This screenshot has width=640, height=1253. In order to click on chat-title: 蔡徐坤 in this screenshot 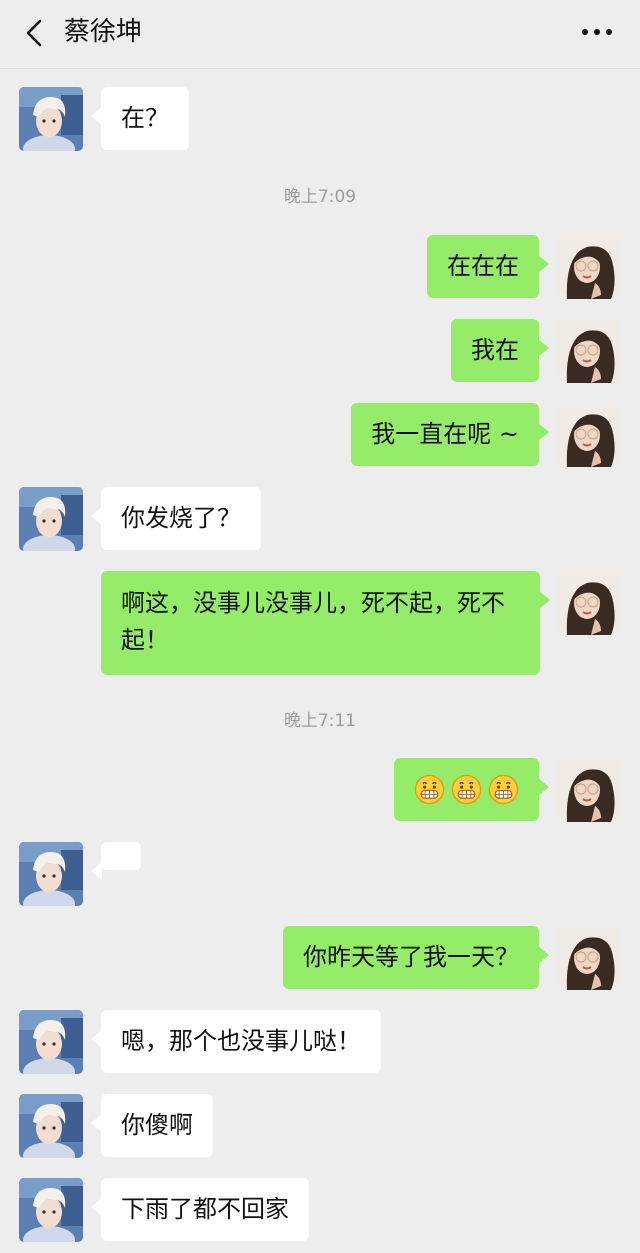, I will do `click(103, 32)`.